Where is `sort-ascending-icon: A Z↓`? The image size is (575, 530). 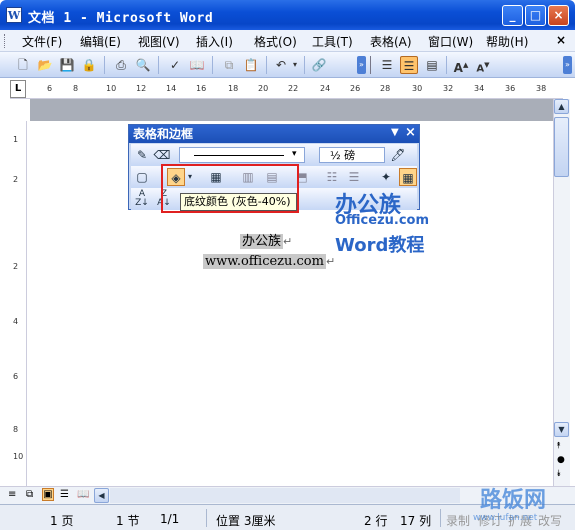 sort-ascending-icon: A Z↓ is located at coordinates (142, 199).